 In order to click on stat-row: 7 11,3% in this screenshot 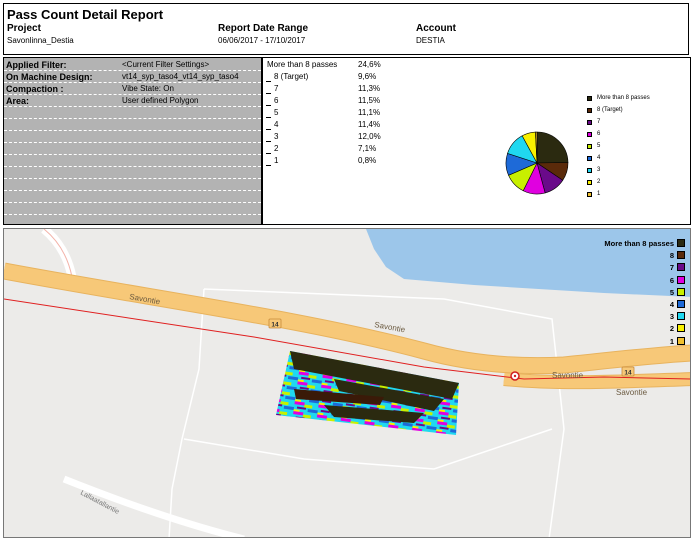, I will do `click(336, 89)`.